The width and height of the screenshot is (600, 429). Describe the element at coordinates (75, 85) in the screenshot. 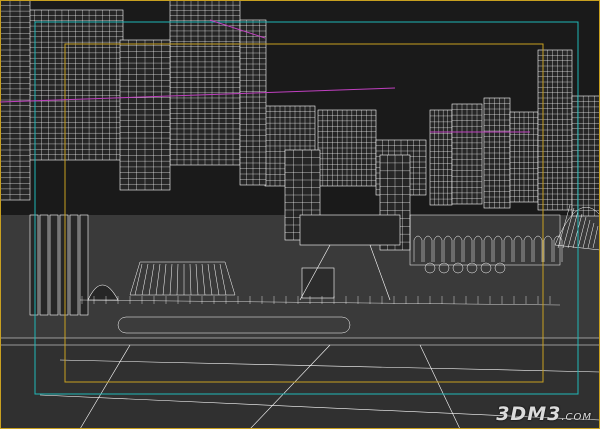

I see `left-tower-a` at that location.